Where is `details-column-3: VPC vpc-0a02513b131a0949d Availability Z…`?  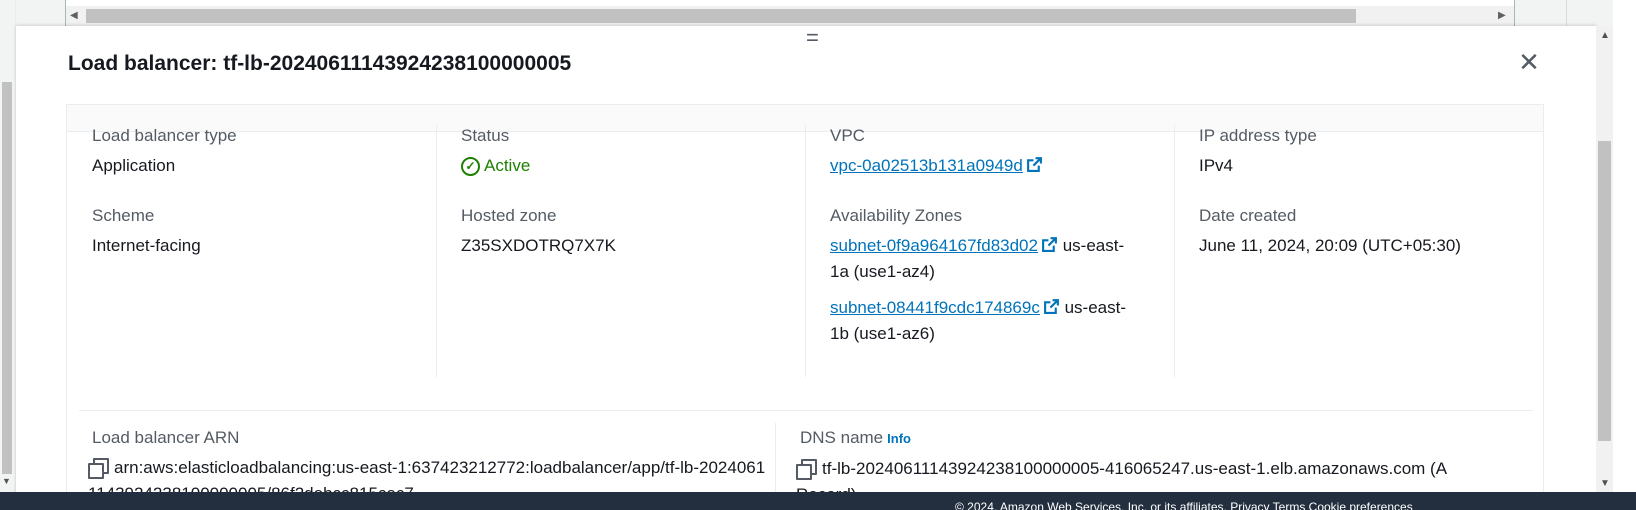
details-column-3: VPC vpc-0a02513b131a0949d Availability Z… is located at coordinates (989, 251).